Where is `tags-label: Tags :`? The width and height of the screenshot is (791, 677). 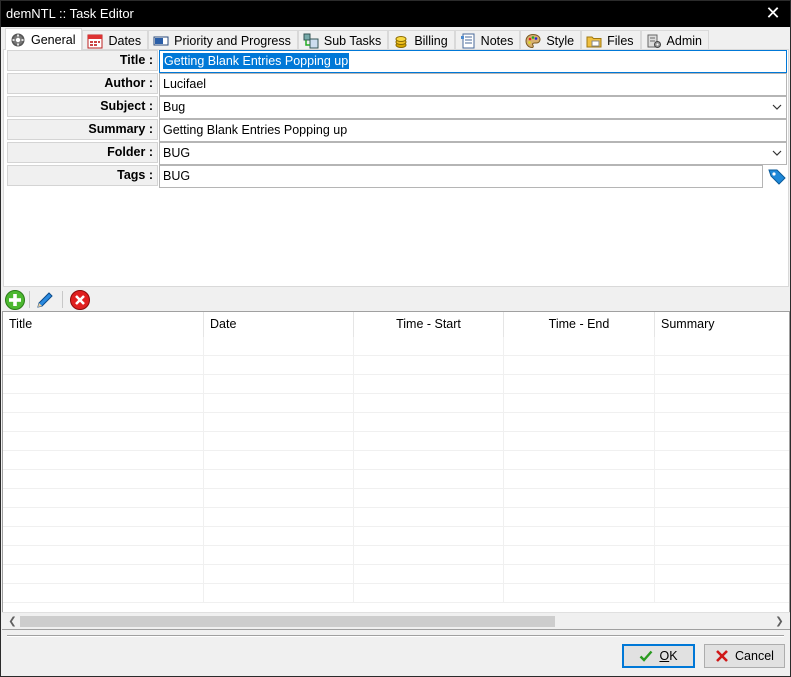 tags-label: Tags : is located at coordinates (82, 175).